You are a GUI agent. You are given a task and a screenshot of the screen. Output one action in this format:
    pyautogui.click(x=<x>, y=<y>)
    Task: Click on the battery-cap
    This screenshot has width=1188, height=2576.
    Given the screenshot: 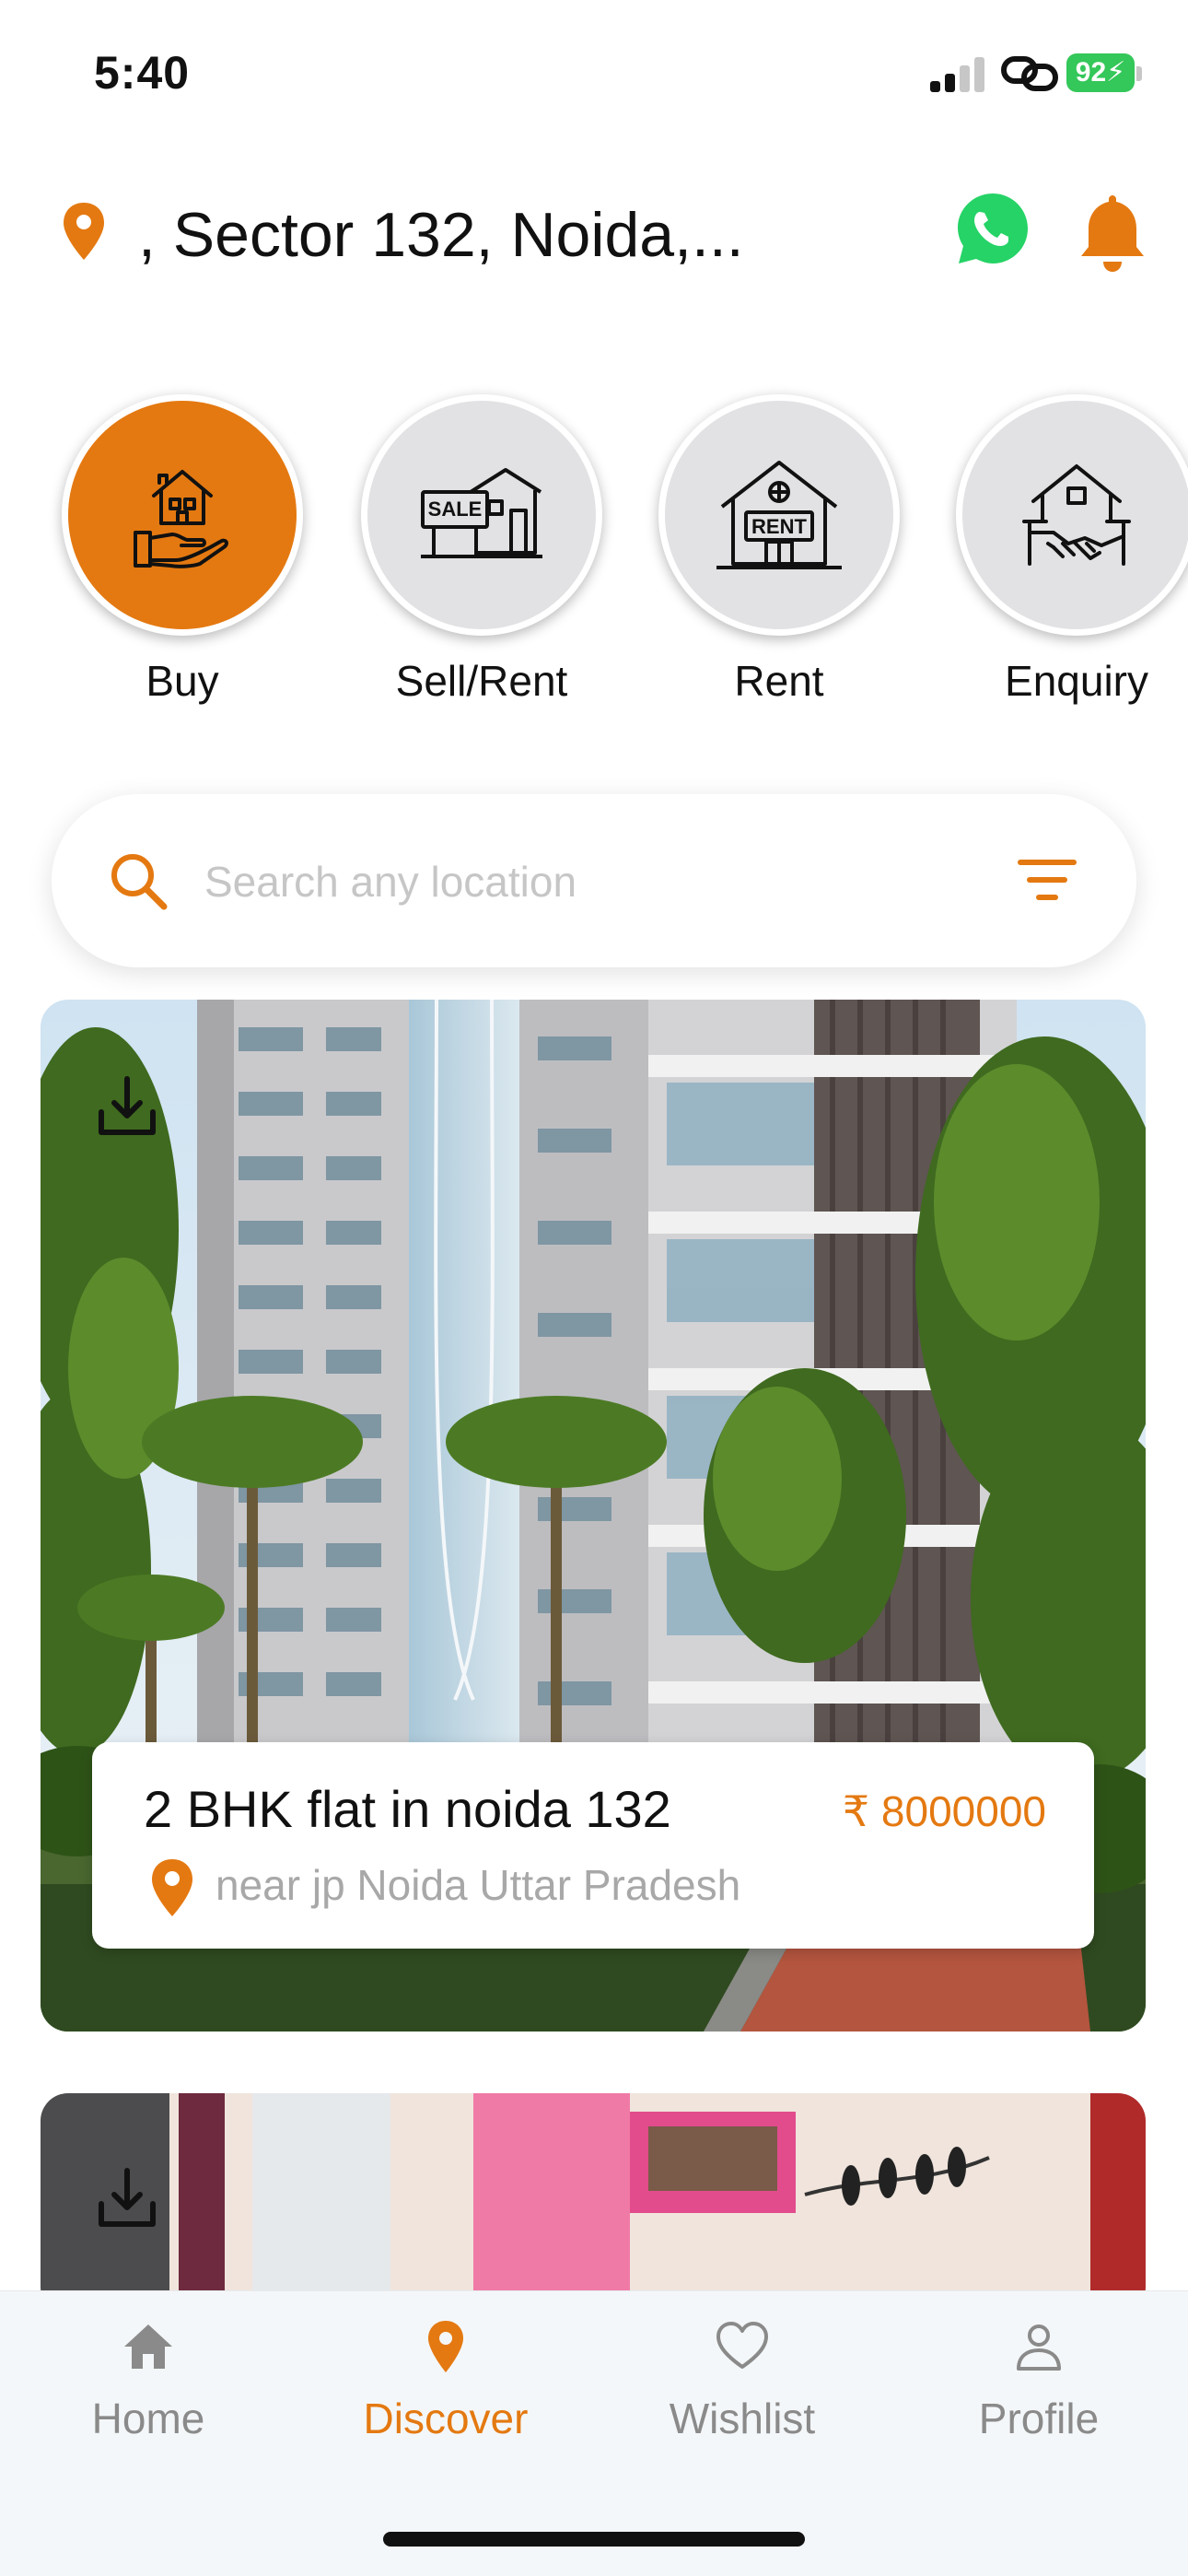 What is the action you would take?
    pyautogui.click(x=1139, y=73)
    